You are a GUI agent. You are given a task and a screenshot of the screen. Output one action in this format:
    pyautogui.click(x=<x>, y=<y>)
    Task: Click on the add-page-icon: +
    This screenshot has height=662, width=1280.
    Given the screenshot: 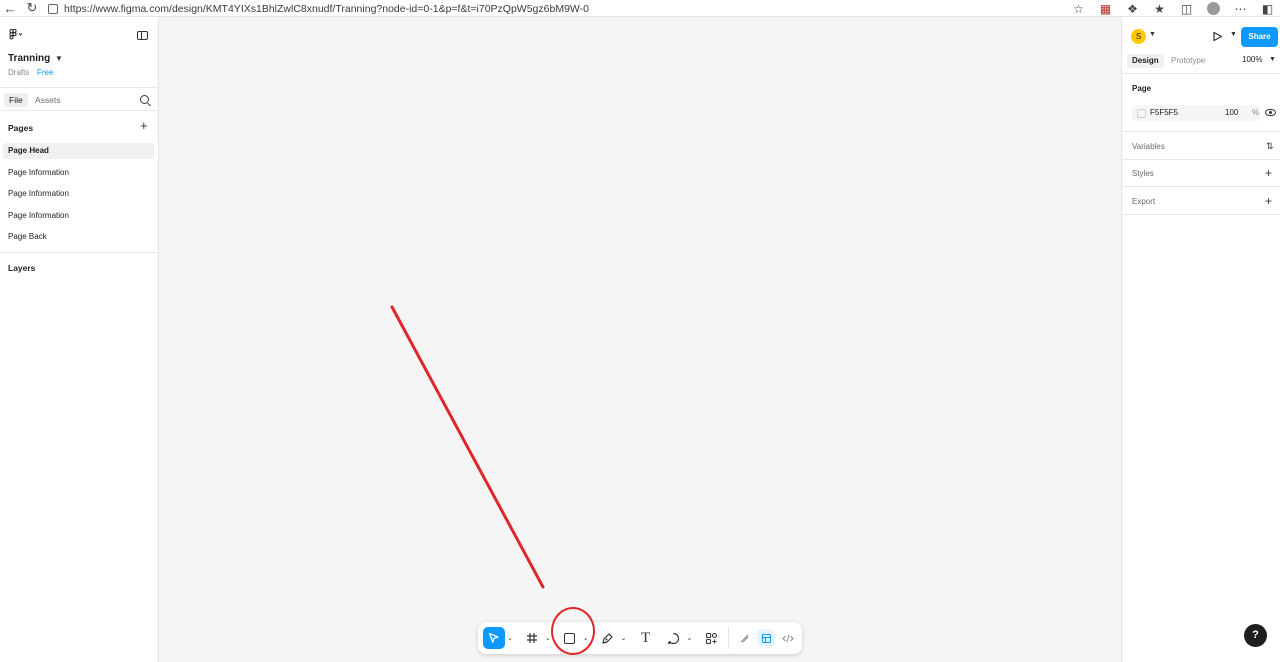 What is the action you would take?
    pyautogui.click(x=144, y=125)
    